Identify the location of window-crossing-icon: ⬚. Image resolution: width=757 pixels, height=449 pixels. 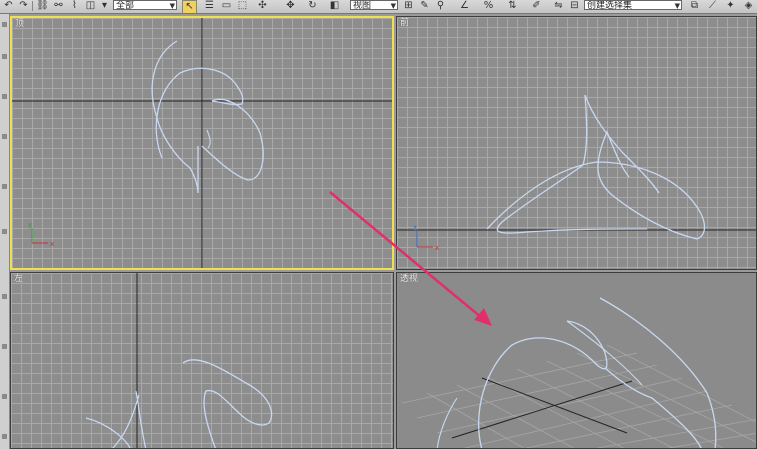
(242, 6).